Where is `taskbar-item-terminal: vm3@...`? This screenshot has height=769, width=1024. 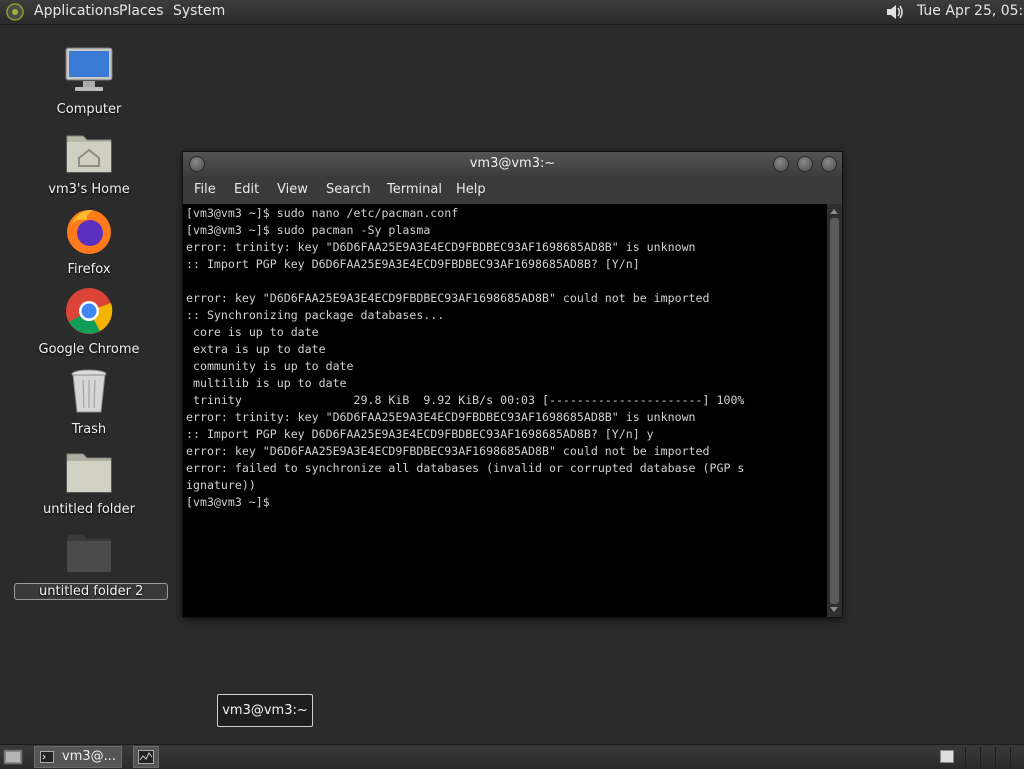 taskbar-item-terminal: vm3@... is located at coordinates (78, 757).